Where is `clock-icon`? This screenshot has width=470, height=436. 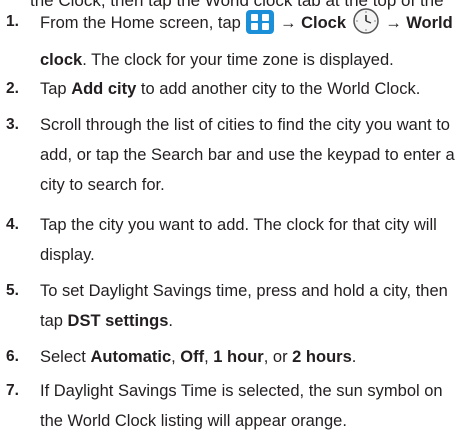 clock-icon is located at coordinates (366, 26).